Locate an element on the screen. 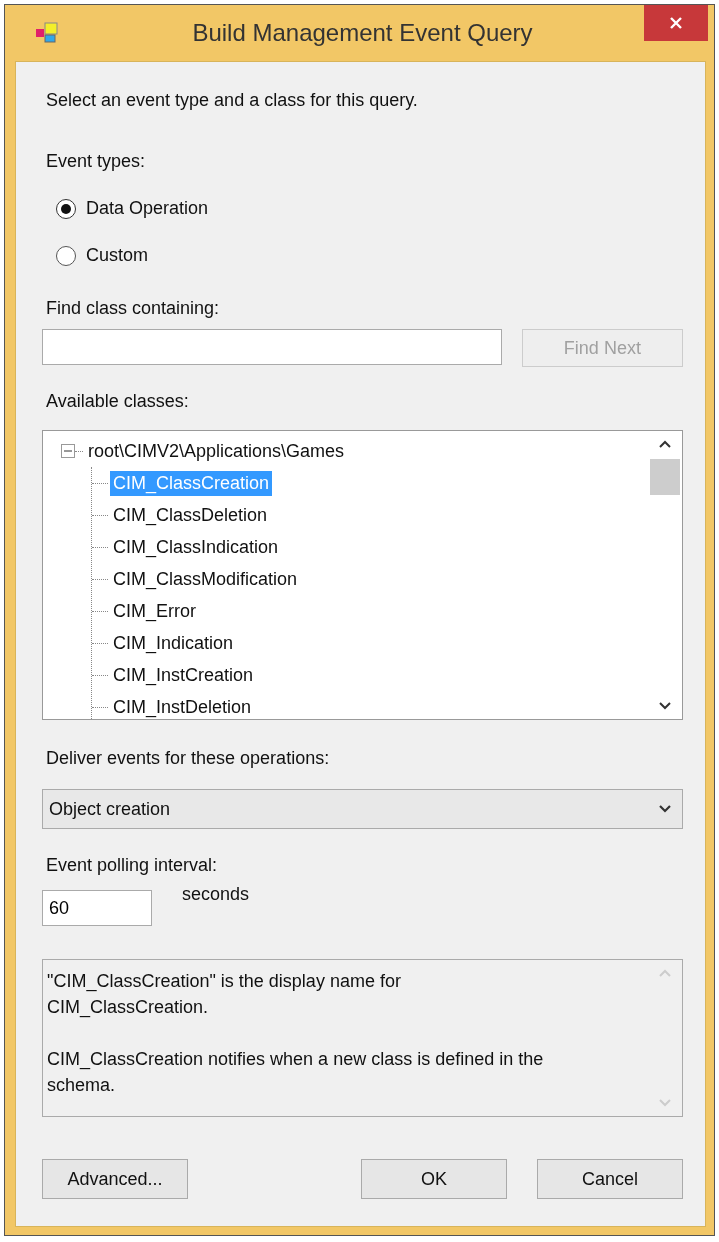  tree-item: CIM_ClassDeletion is located at coordinates (190, 515).